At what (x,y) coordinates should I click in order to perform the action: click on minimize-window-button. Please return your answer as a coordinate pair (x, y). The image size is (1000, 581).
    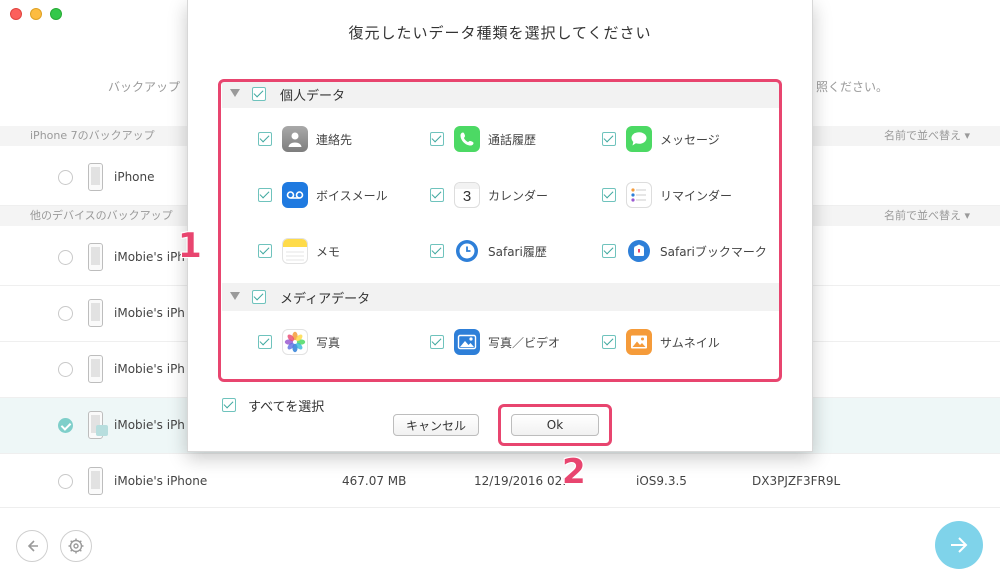
    Looking at the image, I should click on (36, 14).